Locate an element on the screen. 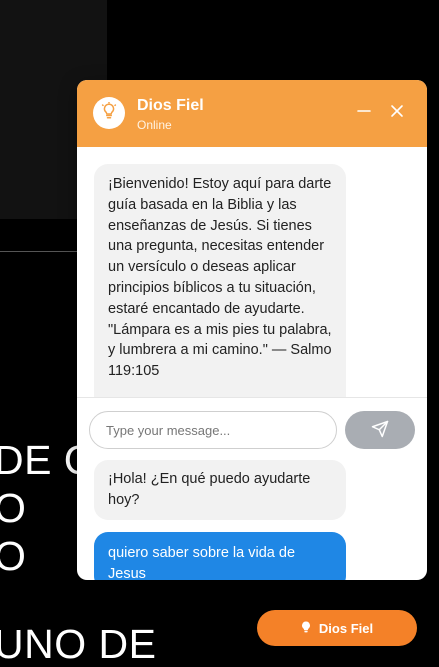  composer is located at coordinates (252, 432).